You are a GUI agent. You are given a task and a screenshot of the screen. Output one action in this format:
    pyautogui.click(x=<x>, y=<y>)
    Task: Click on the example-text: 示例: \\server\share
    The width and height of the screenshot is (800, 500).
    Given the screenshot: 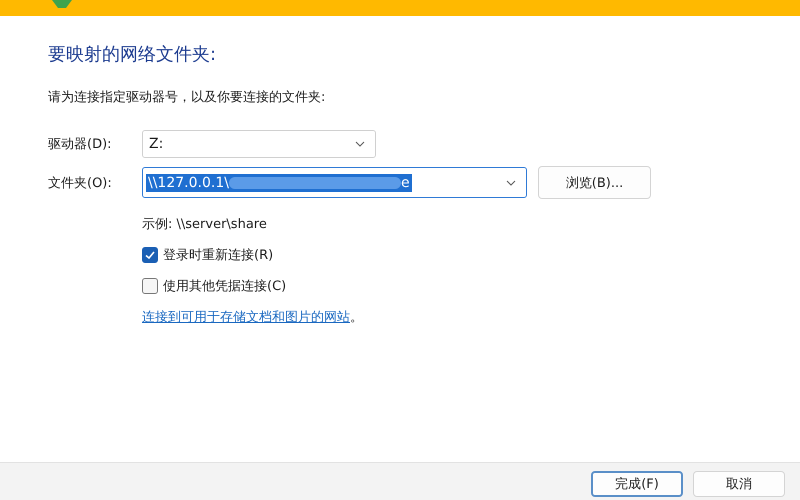 What is the action you would take?
    pyautogui.click(x=205, y=224)
    